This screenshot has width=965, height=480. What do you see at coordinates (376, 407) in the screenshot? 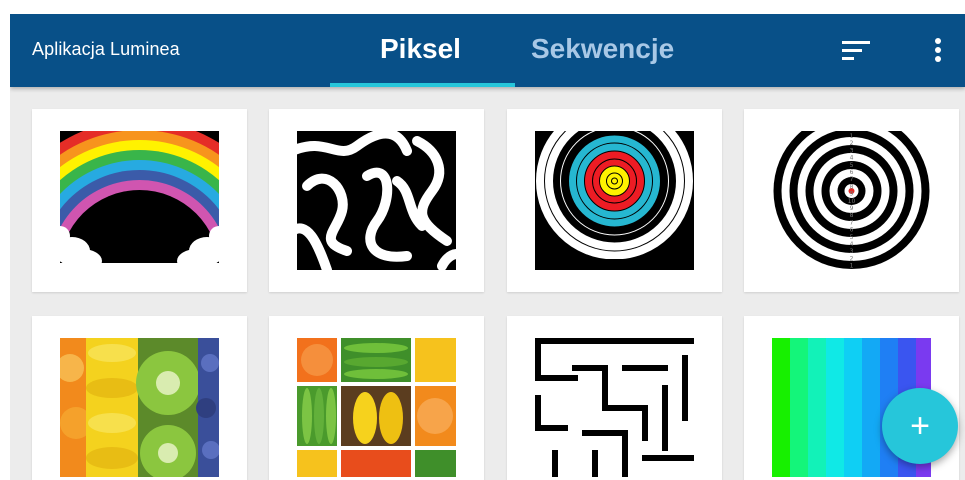
I see `fruit-grid-thumbnail` at bounding box center [376, 407].